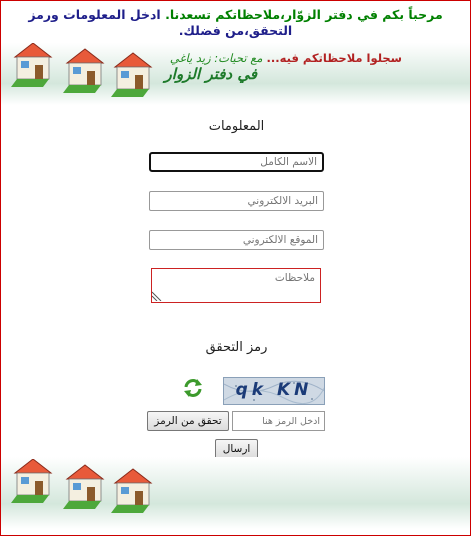 This screenshot has width=471, height=536. Describe the element at coordinates (82, 486) in the screenshot. I see `houses-illustration-bottom` at that location.